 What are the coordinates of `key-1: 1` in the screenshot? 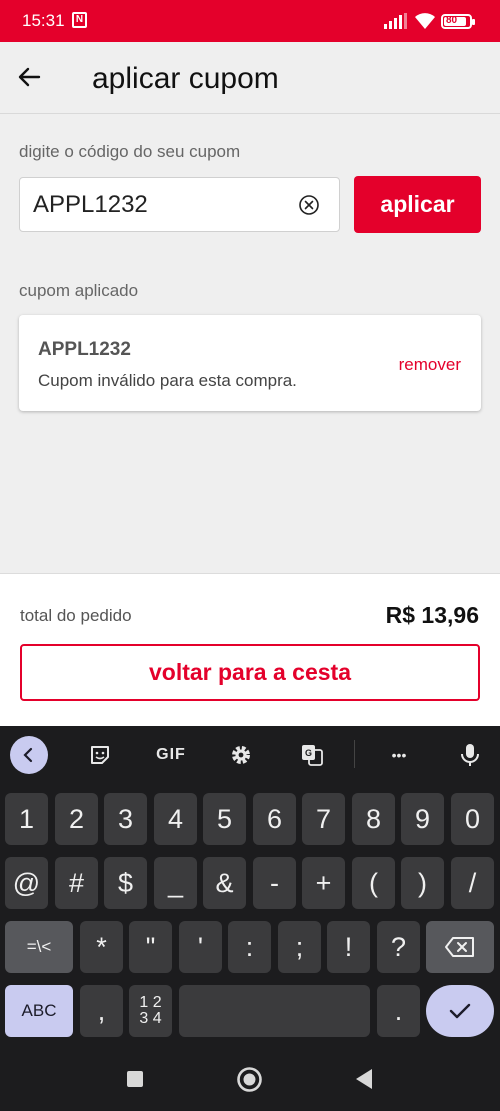 It's located at (26, 819).